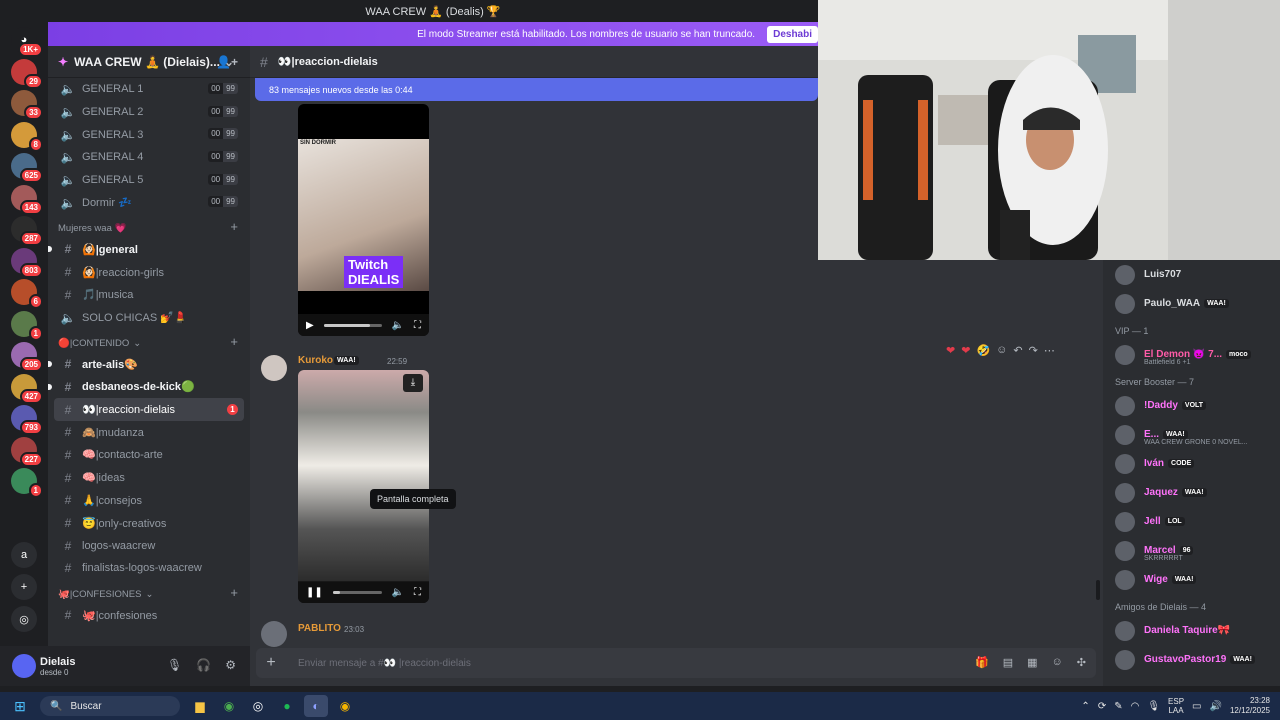  I want to click on clock: 23:28 12/12/2025, so click(1250, 706).